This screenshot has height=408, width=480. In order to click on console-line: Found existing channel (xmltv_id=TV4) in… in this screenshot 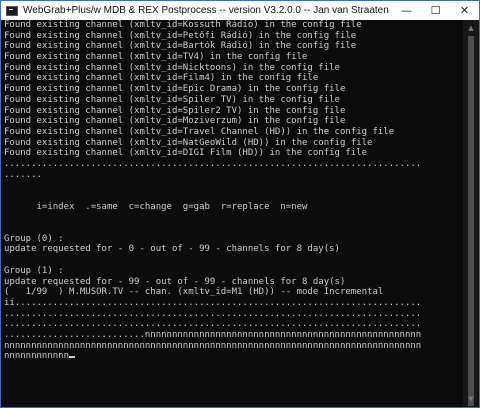, I will do `click(156, 57)`.